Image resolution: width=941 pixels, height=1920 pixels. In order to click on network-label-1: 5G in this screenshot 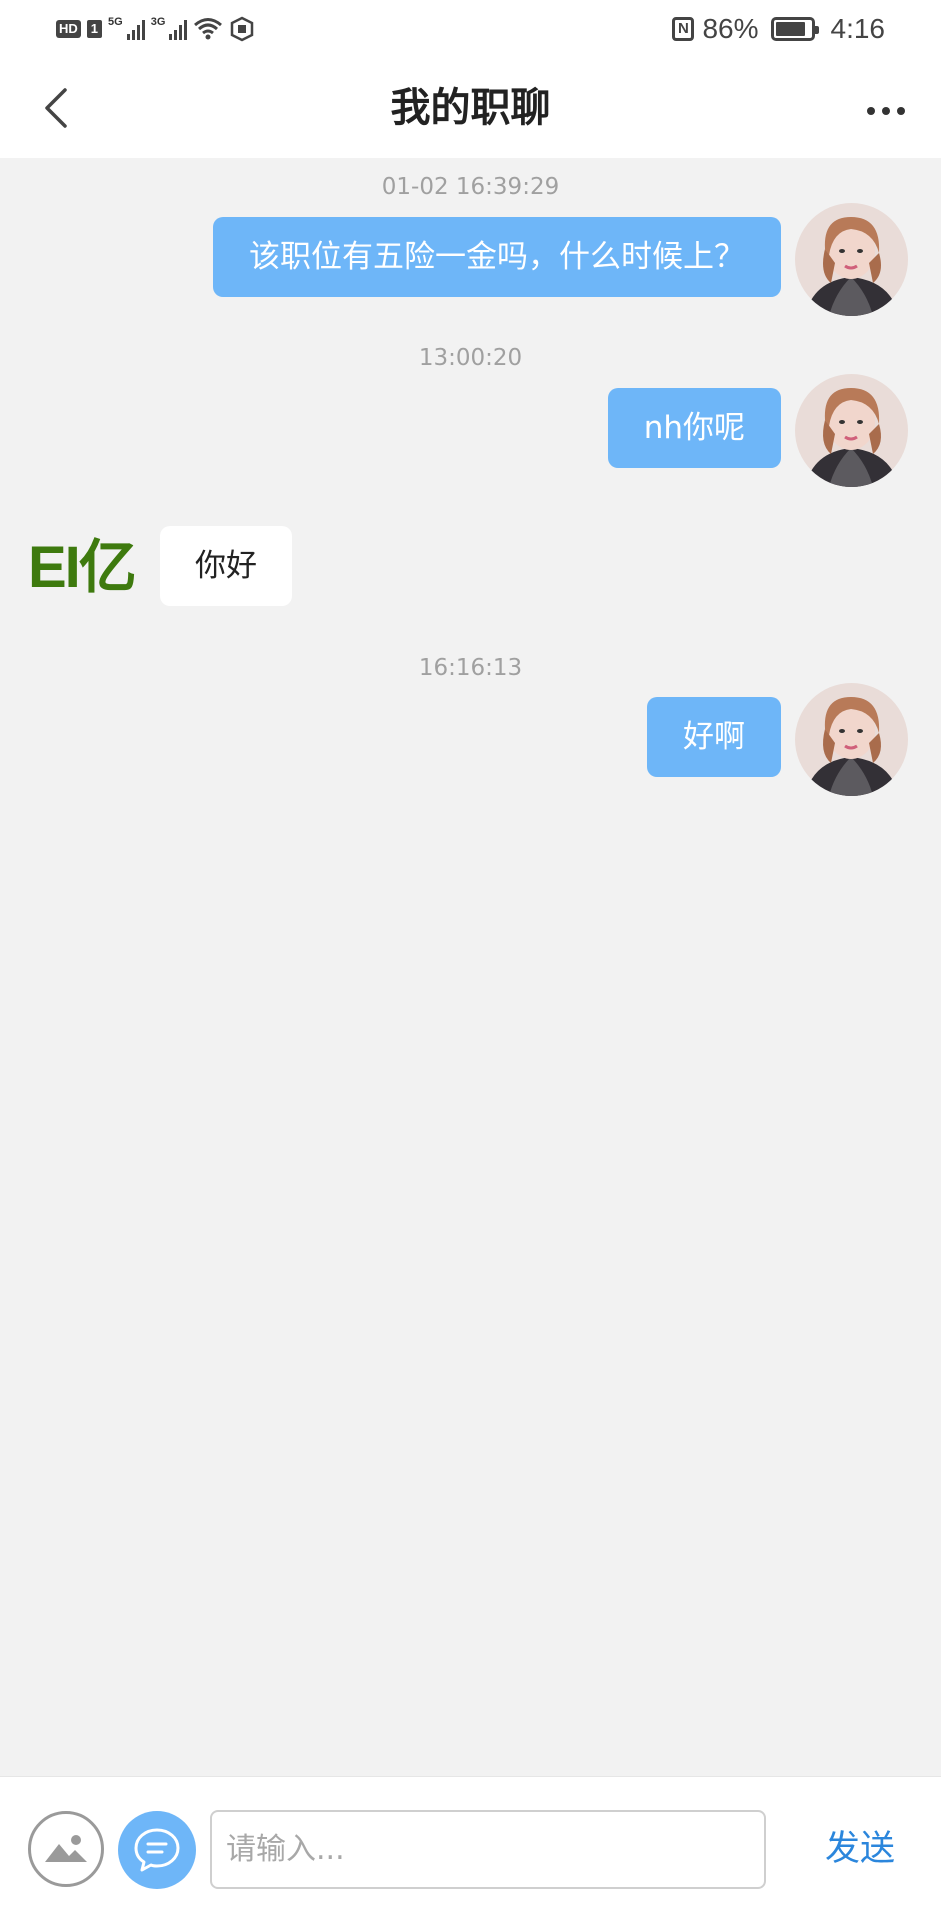, I will do `click(115, 22)`.